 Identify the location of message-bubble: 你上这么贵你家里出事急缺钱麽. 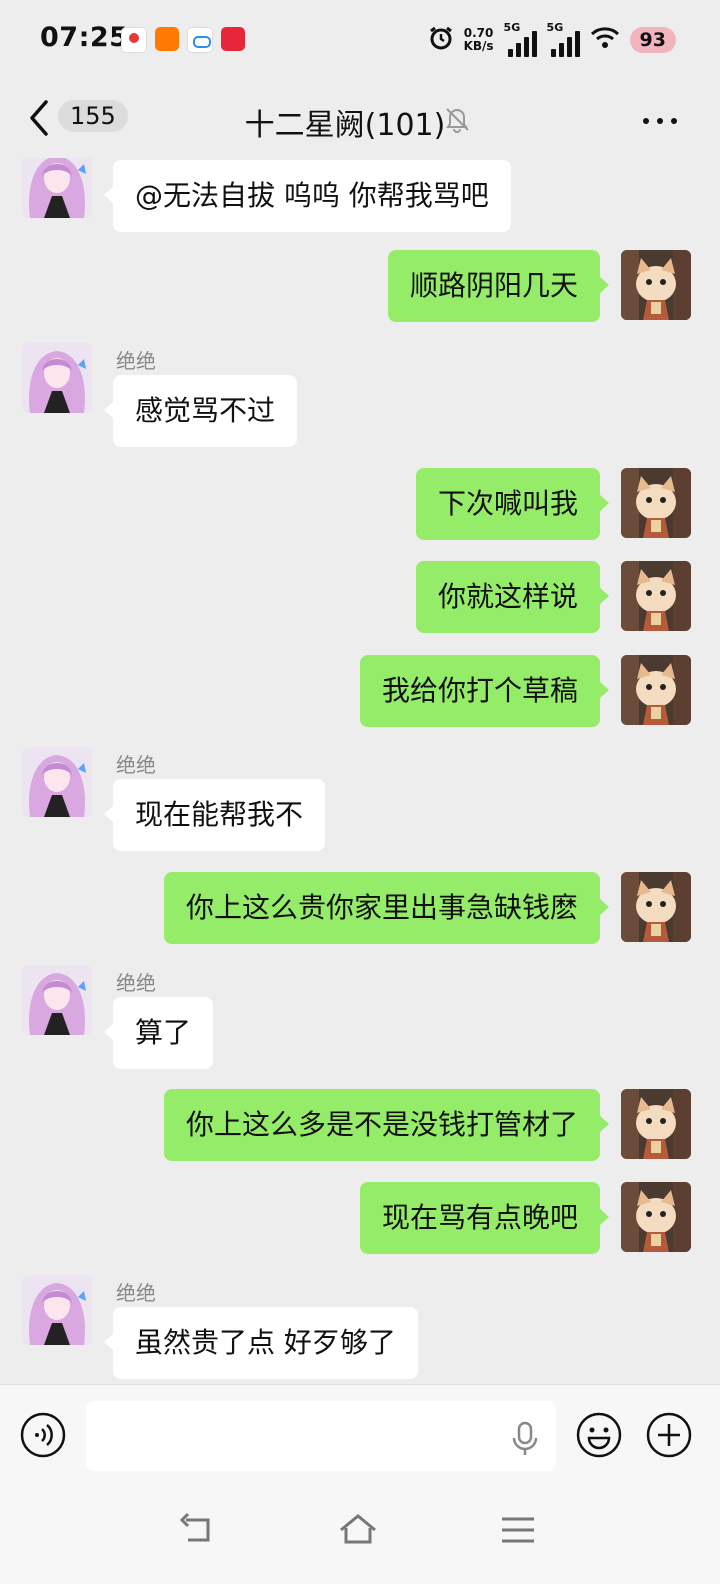
(386, 908).